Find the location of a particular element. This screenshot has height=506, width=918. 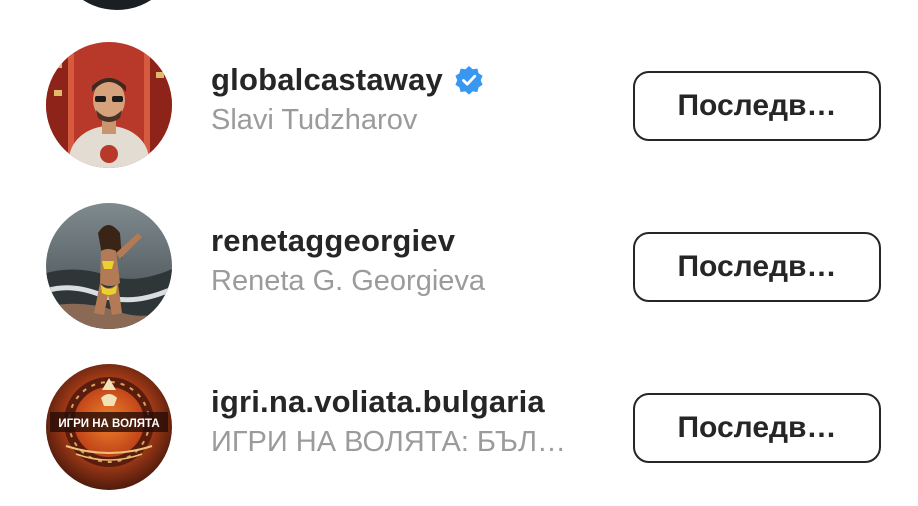

avatar-logo-icon: ИГРИ НА ВОЛЯТА is located at coordinates (109, 427).